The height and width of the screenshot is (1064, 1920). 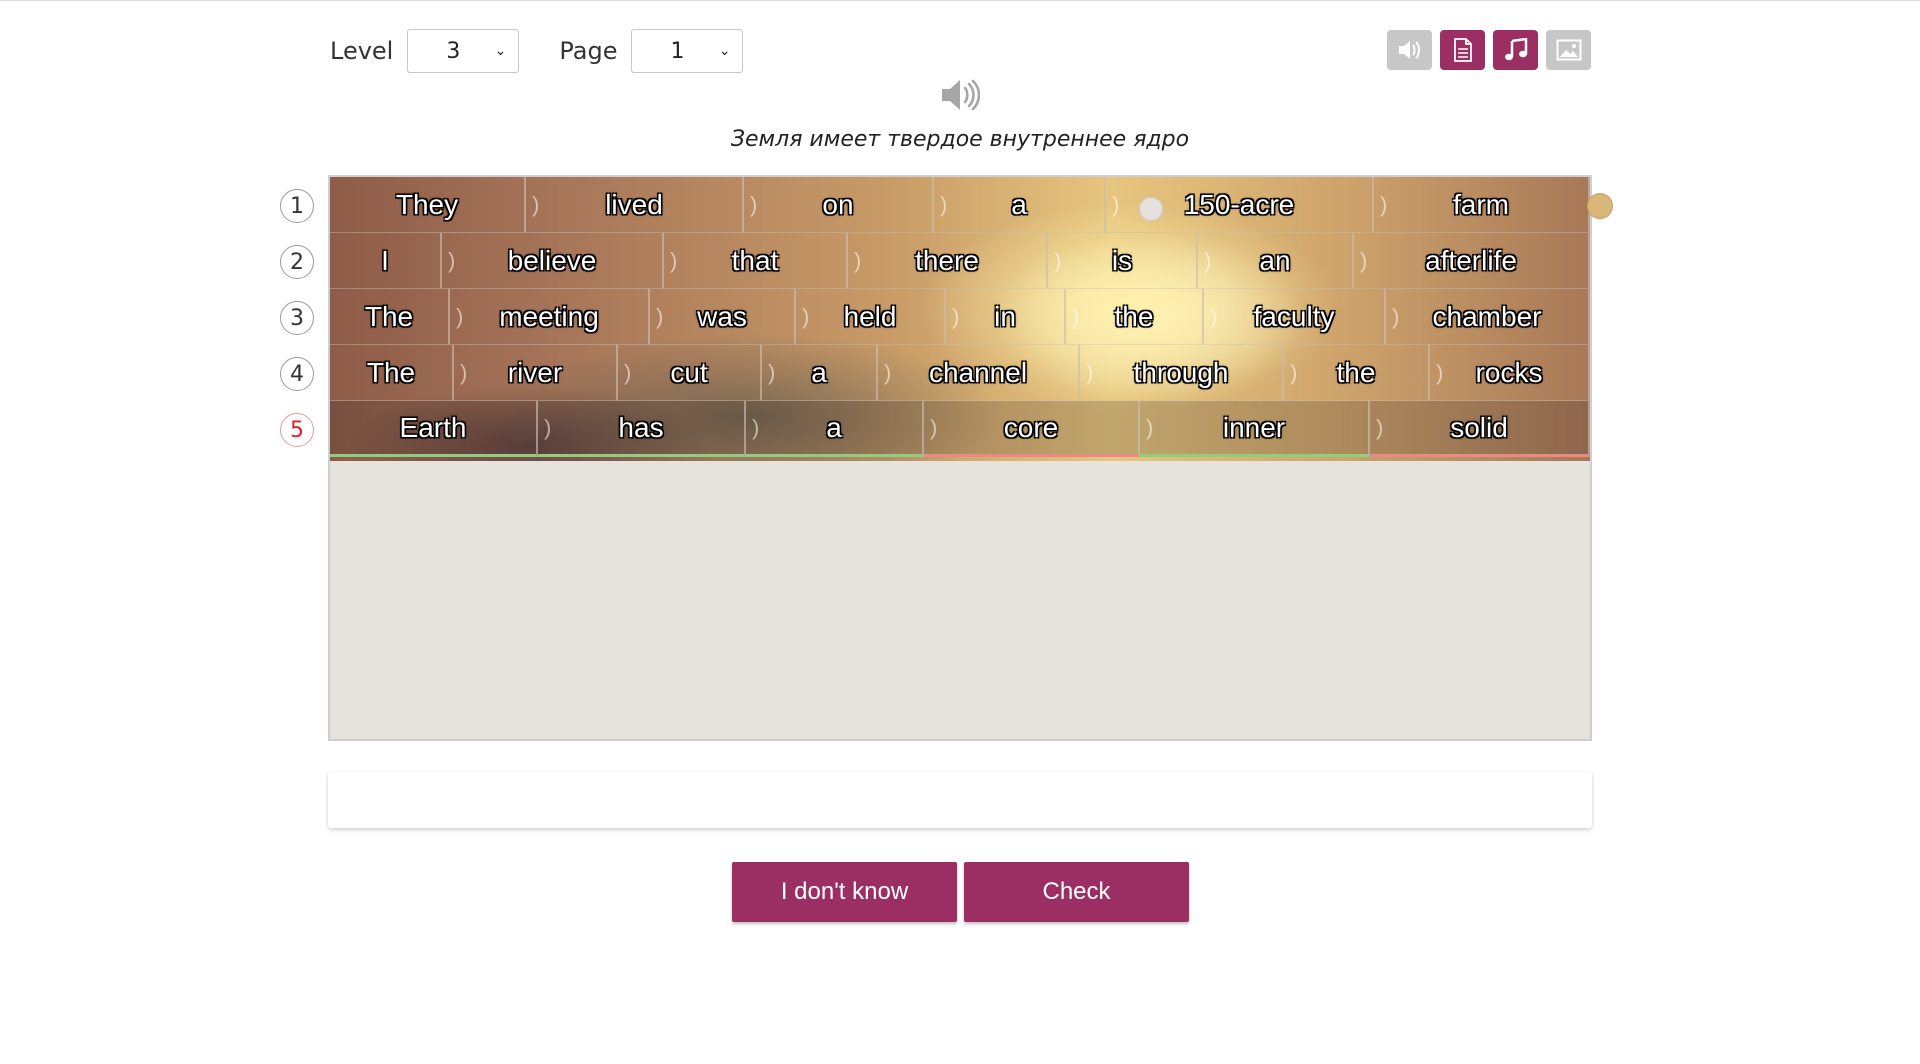 What do you see at coordinates (960, 892) in the screenshot?
I see `action-buttons: I don't know Check` at bounding box center [960, 892].